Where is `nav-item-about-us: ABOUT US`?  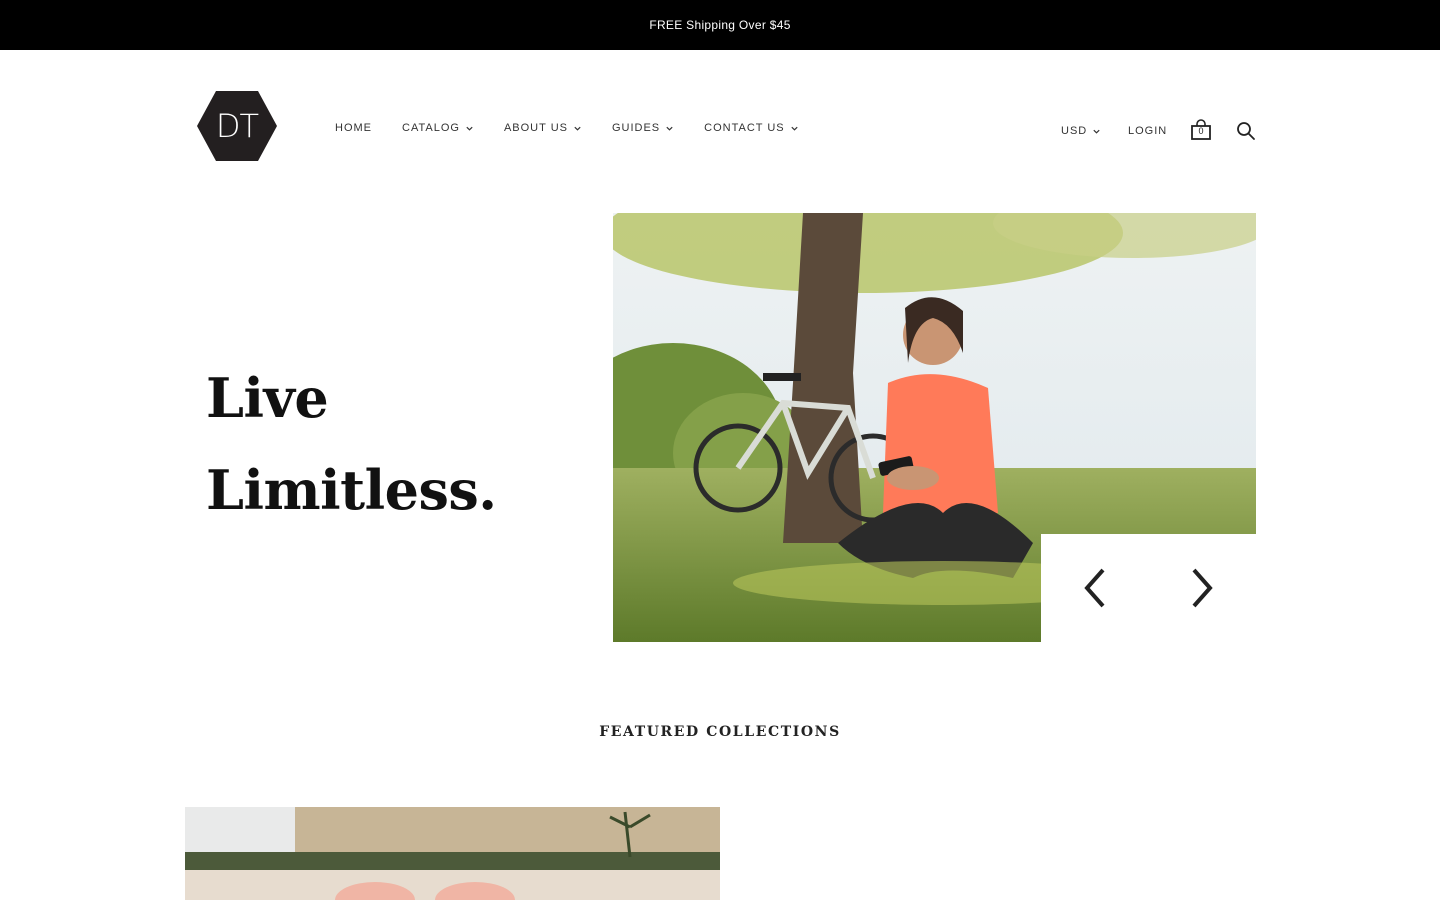 nav-item-about-us: ABOUT US is located at coordinates (543, 128).